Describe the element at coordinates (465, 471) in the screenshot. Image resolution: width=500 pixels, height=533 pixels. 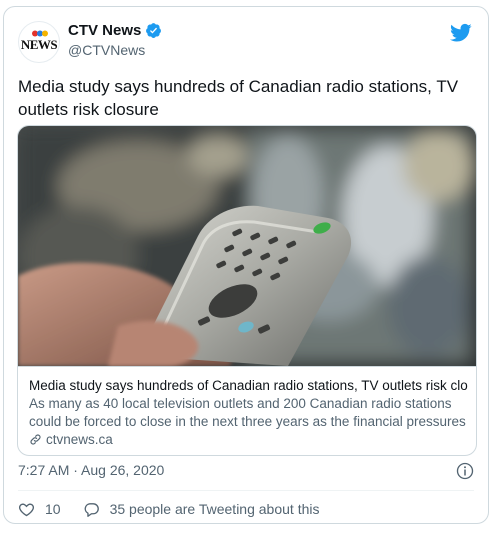
I see `info-icon` at that location.